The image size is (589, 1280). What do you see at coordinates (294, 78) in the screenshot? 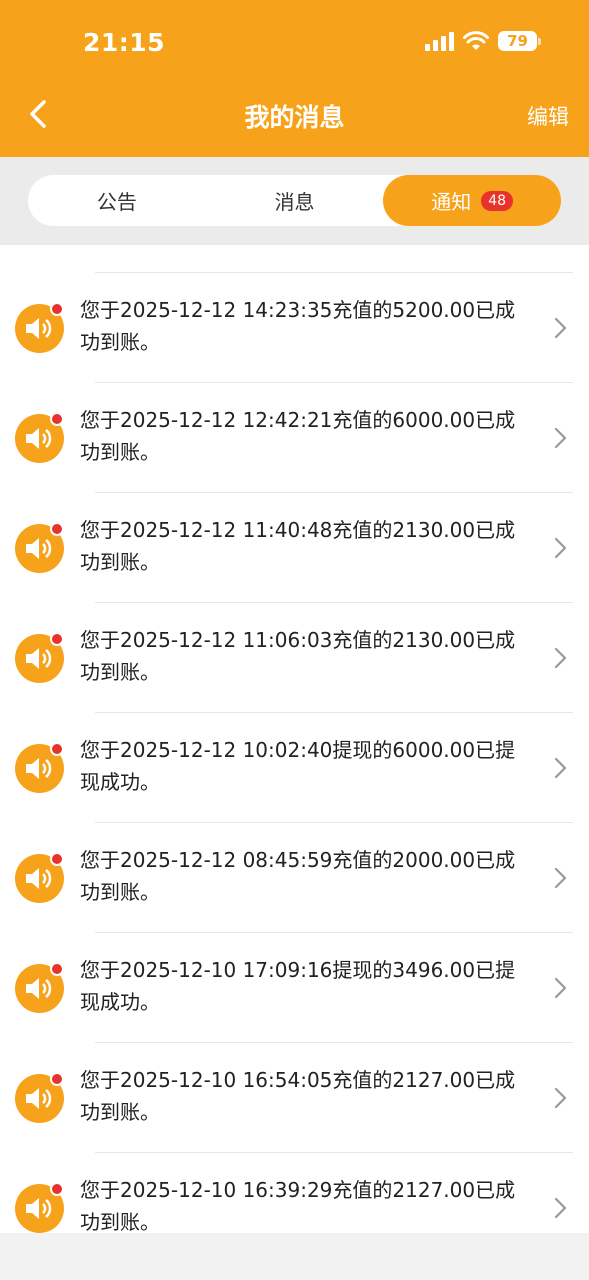
I see `top-bar: 21:15 79 我的消息 编辑` at bounding box center [294, 78].